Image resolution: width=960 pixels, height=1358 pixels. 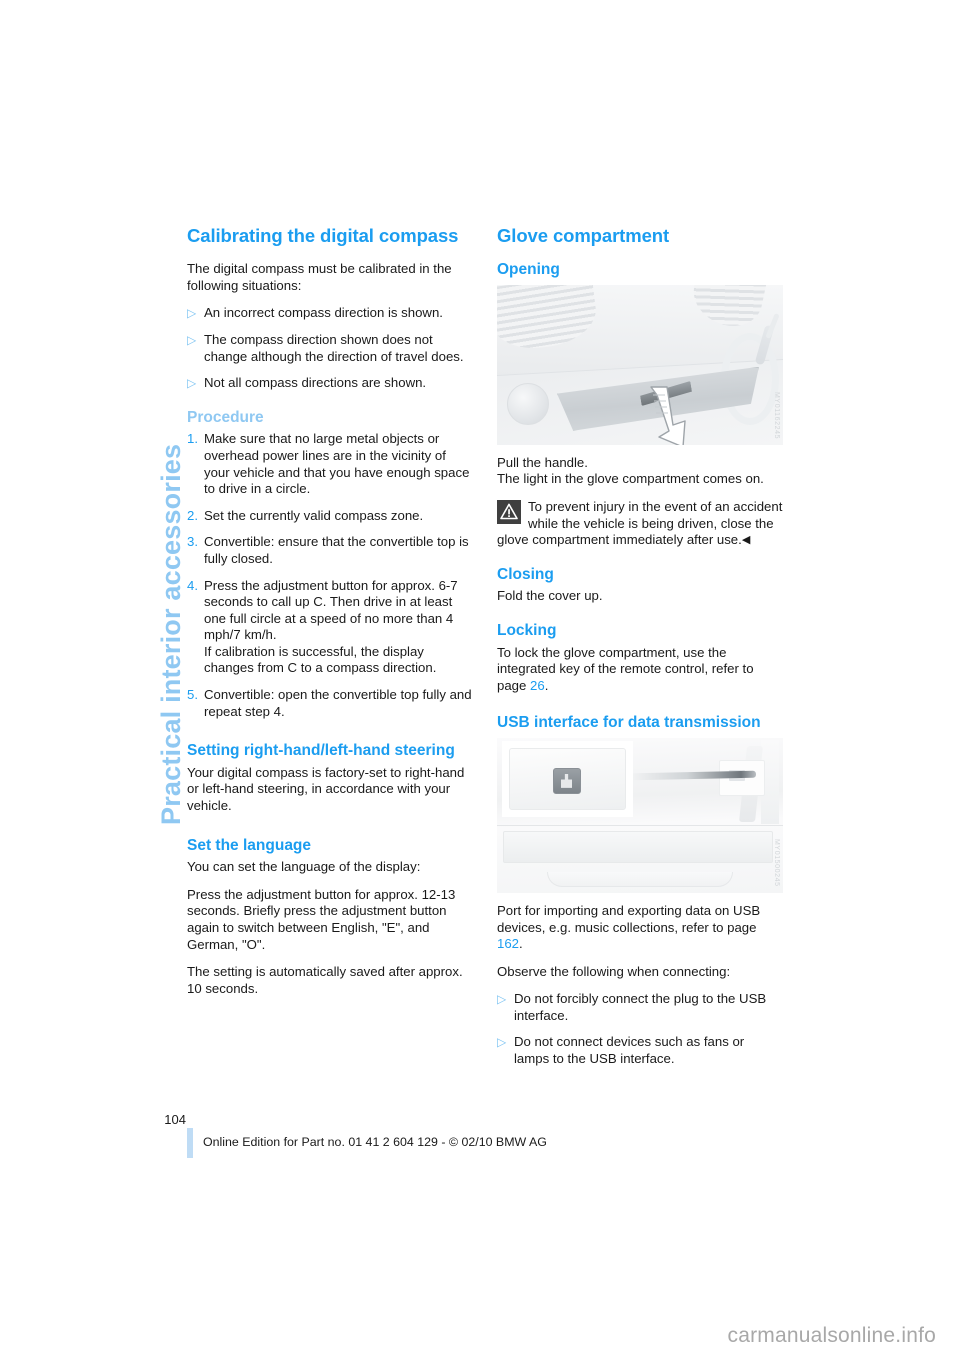 I want to click on chapter-tab-label: Practical interior accessories, so click(x=171, y=634).